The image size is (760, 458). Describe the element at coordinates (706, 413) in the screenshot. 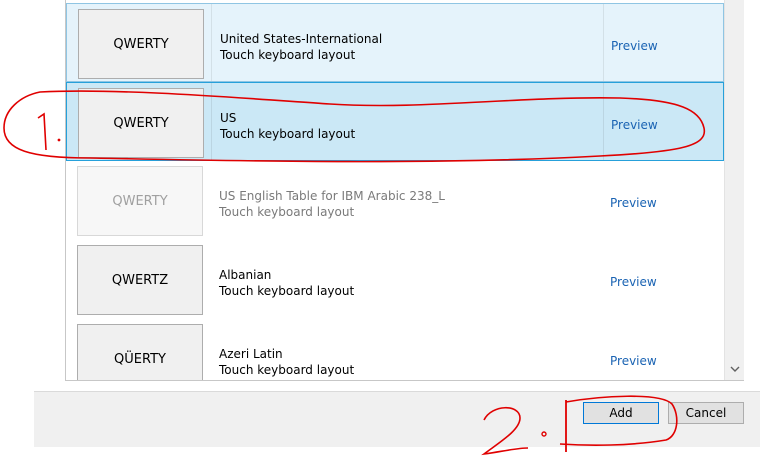

I see `cancel-button: Cancel` at that location.